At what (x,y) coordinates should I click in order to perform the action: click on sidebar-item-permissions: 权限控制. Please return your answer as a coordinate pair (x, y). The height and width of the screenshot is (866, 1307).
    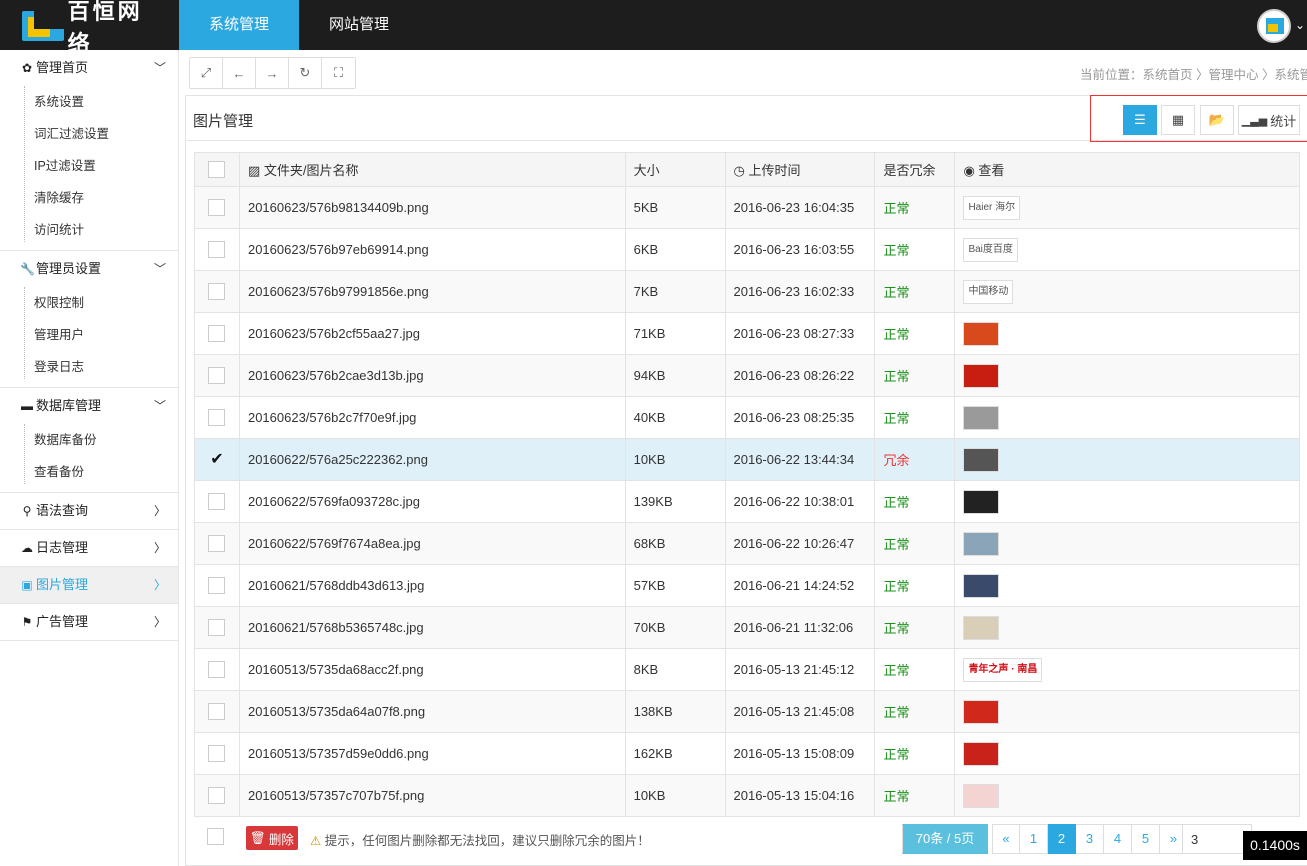
    Looking at the image, I should click on (89, 303).